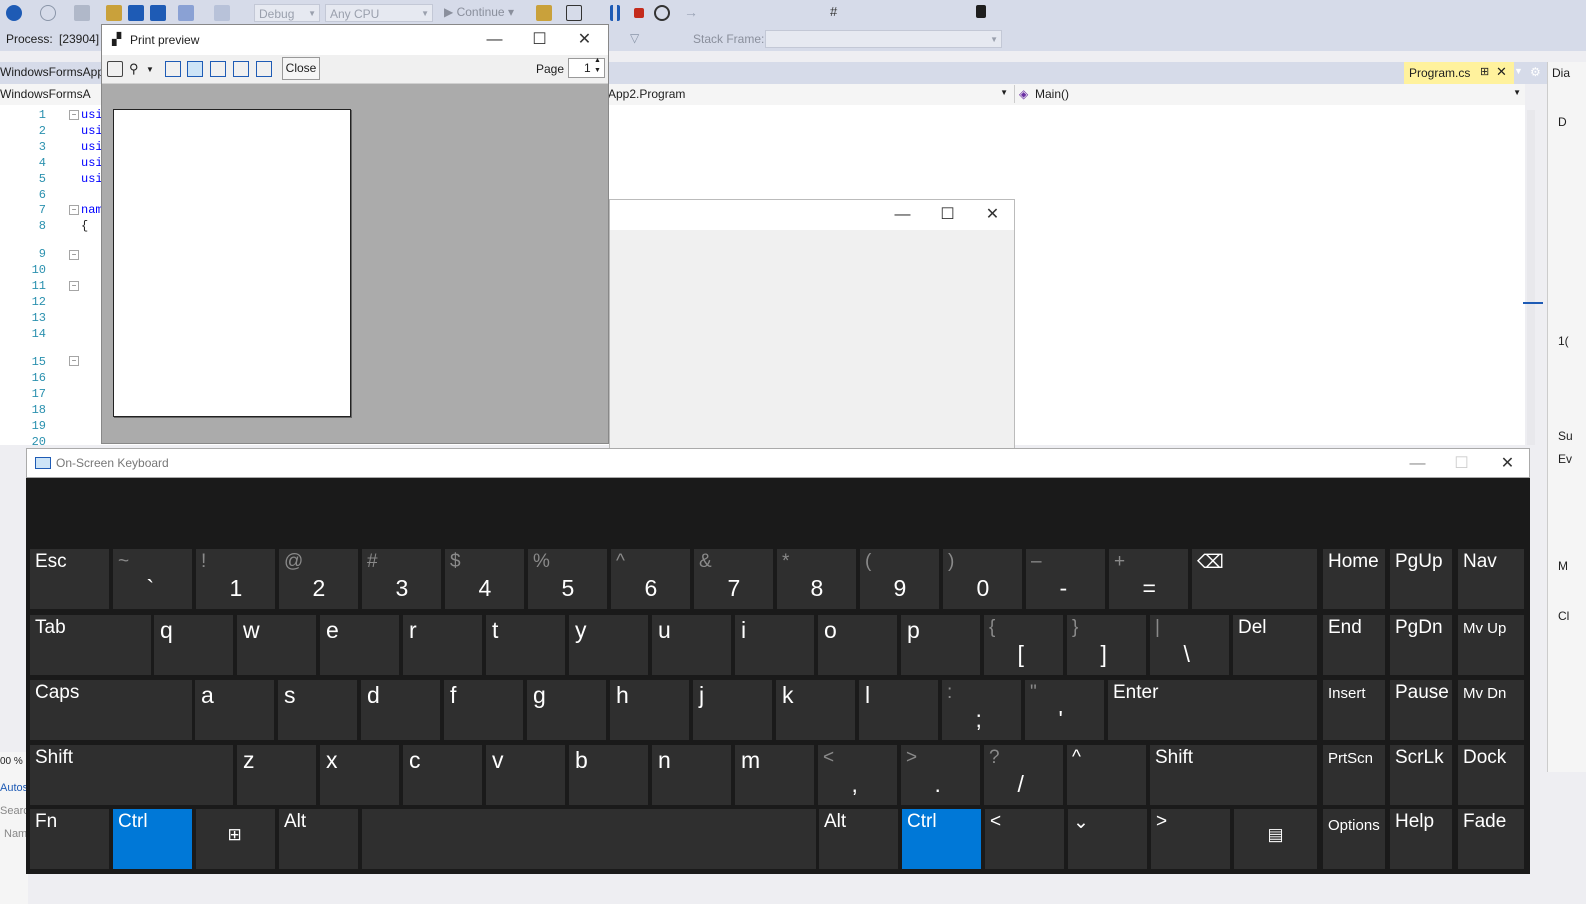 The height and width of the screenshot is (904, 1586). I want to click on key-lbracket: {[, so click(1023, 645).